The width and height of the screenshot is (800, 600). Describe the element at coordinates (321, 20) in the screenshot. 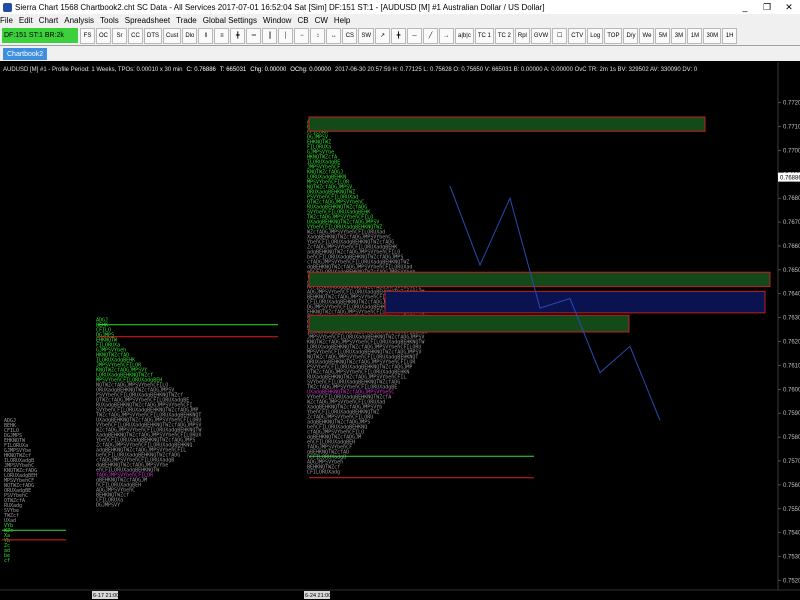

I see `menu-cw: CW` at that location.